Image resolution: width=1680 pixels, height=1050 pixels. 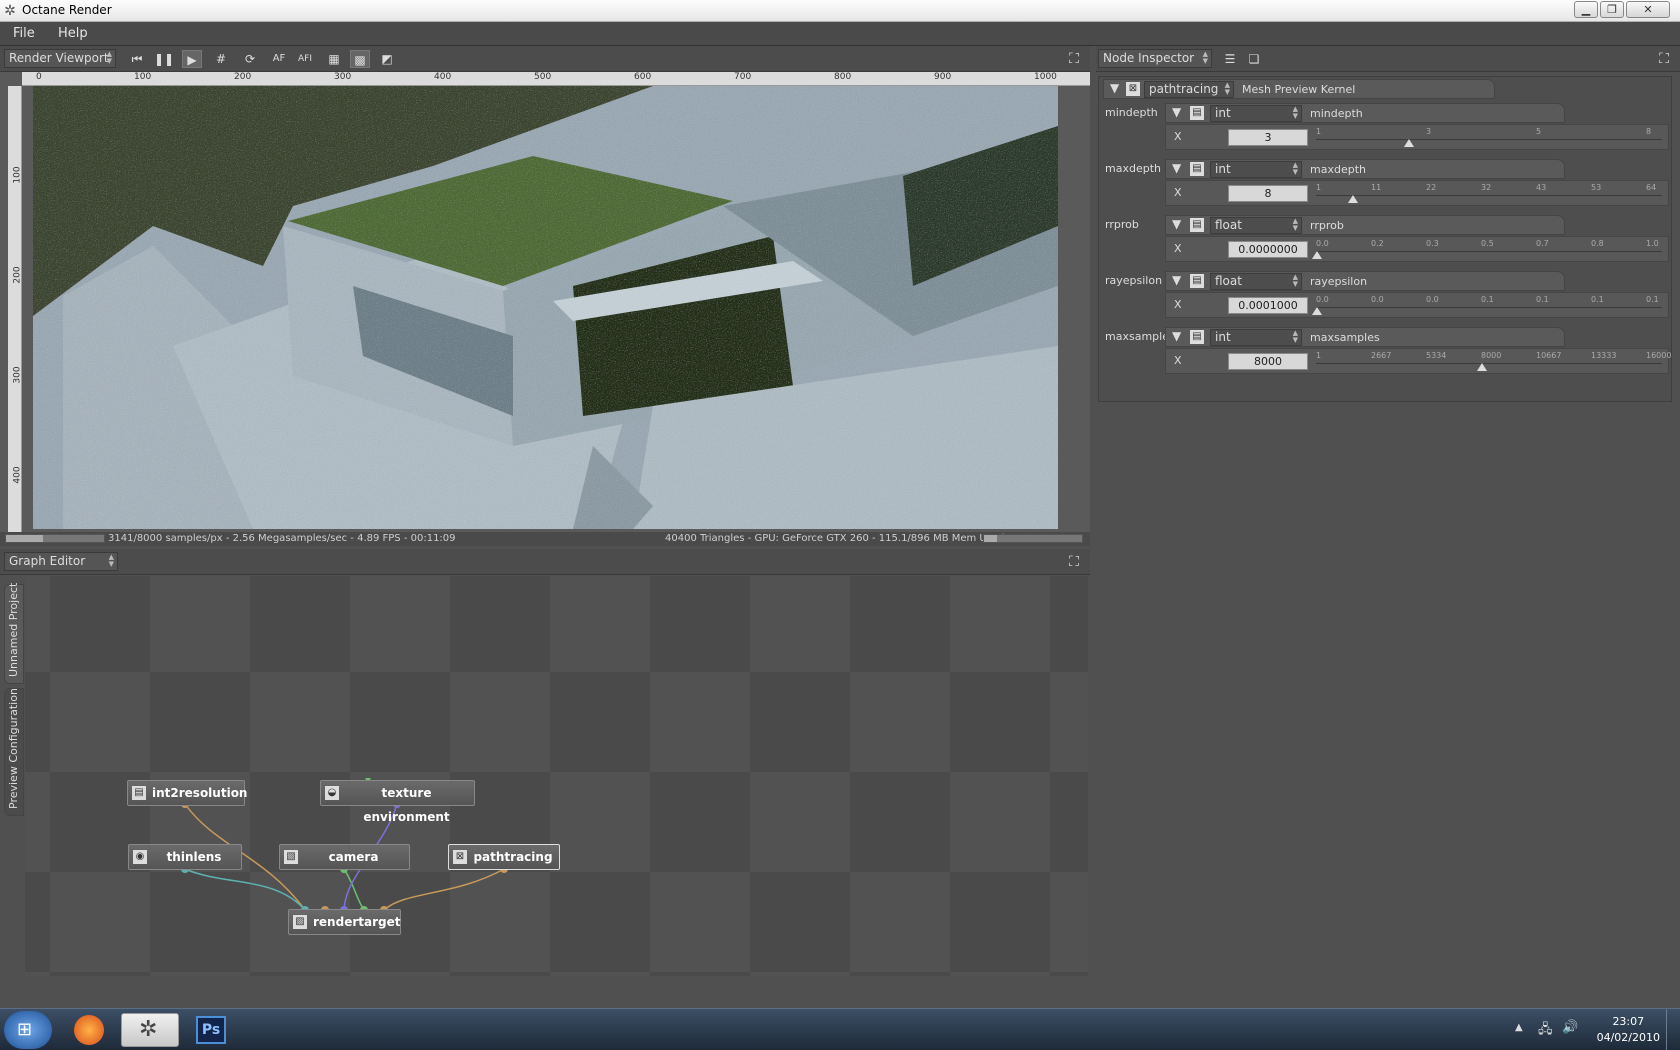 What do you see at coordinates (14, 752) in the screenshot?
I see `tab-preview-configuration: Preview Configuration` at bounding box center [14, 752].